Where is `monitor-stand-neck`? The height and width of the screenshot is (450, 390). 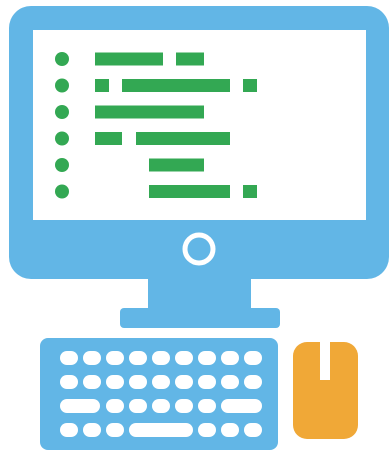
monitor-stand-neck is located at coordinates (199, 294).